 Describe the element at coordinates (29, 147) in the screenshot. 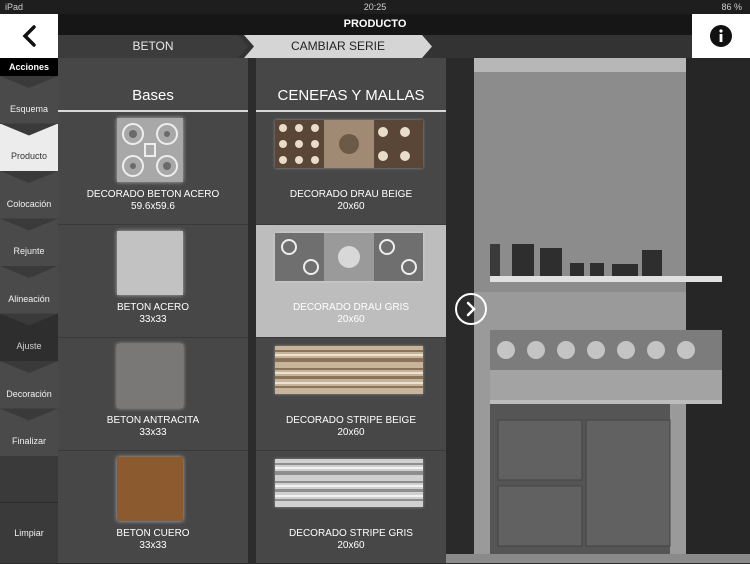

I see `sidebar-item-producto: Producto` at that location.